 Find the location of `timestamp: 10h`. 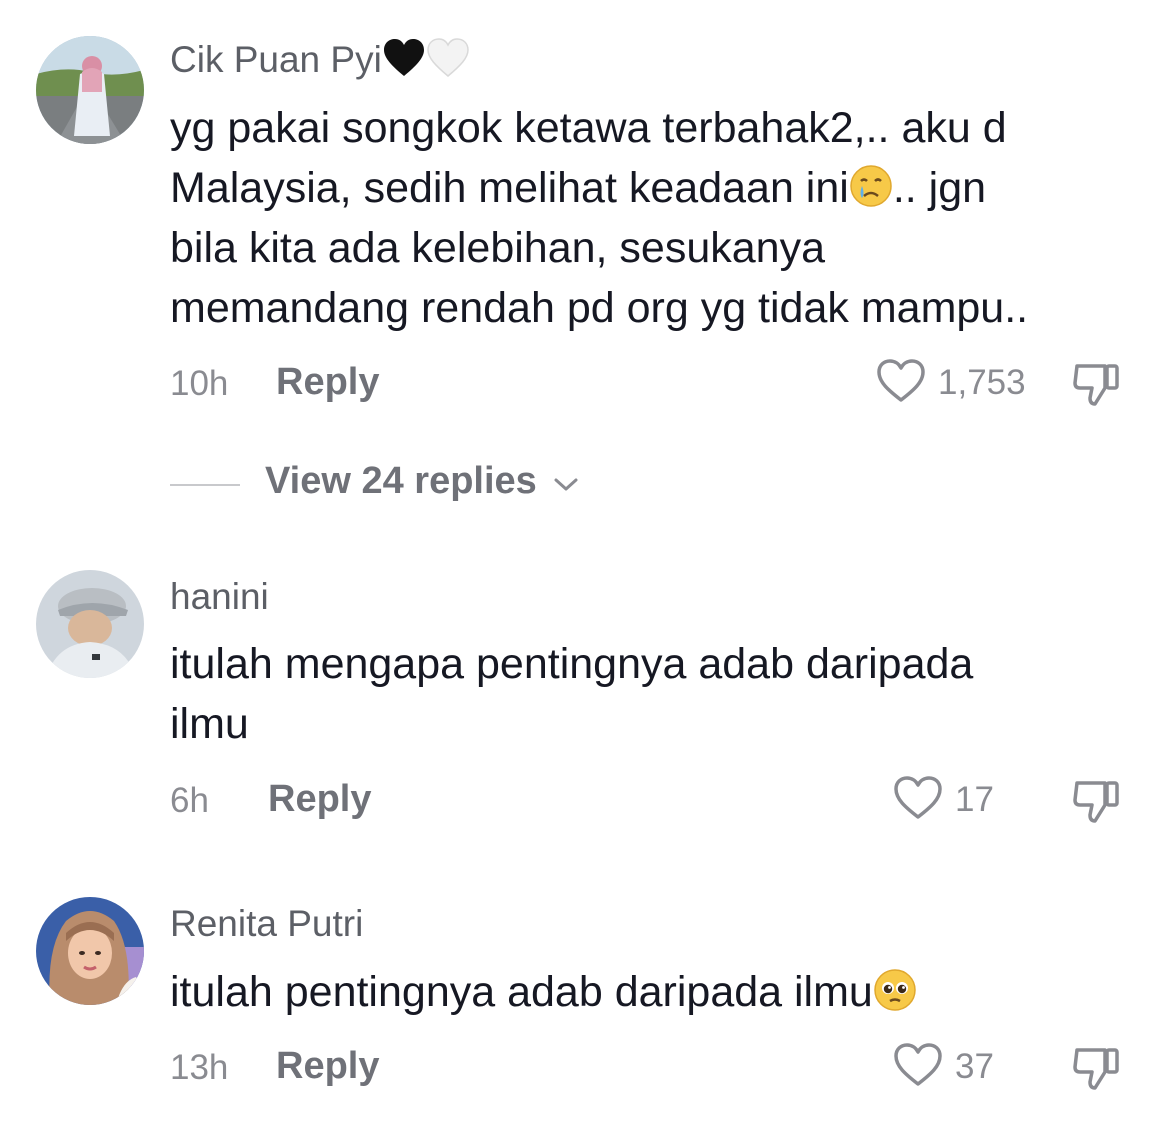

timestamp: 10h is located at coordinates (199, 383).